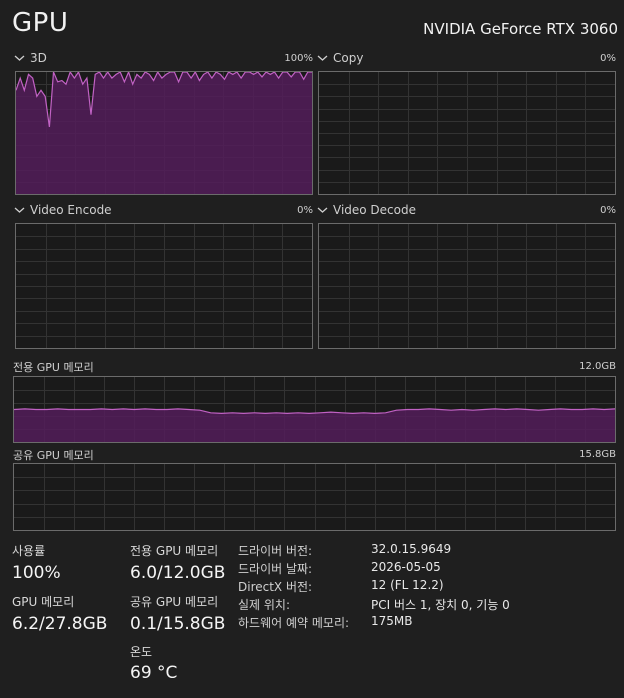 The width and height of the screenshot is (624, 698). I want to click on gpu-memory-stat-value: 6.2/27.8GB, so click(60, 624).